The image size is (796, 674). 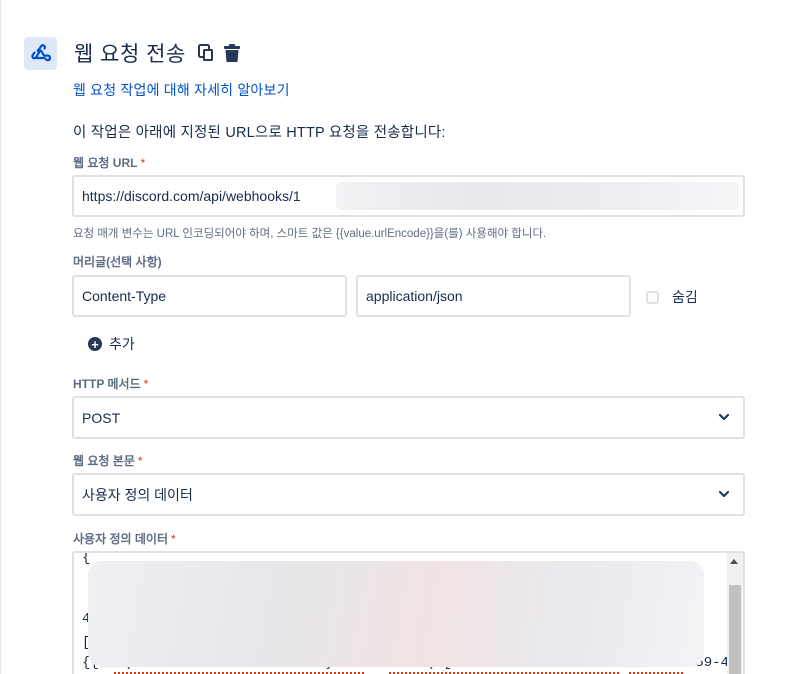 What do you see at coordinates (493, 296) in the screenshot?
I see `header-value-input: application/json` at bounding box center [493, 296].